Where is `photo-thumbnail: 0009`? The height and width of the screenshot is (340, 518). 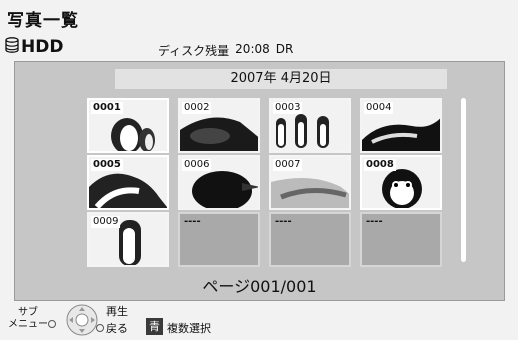 photo-thumbnail: 0009 is located at coordinates (128, 239).